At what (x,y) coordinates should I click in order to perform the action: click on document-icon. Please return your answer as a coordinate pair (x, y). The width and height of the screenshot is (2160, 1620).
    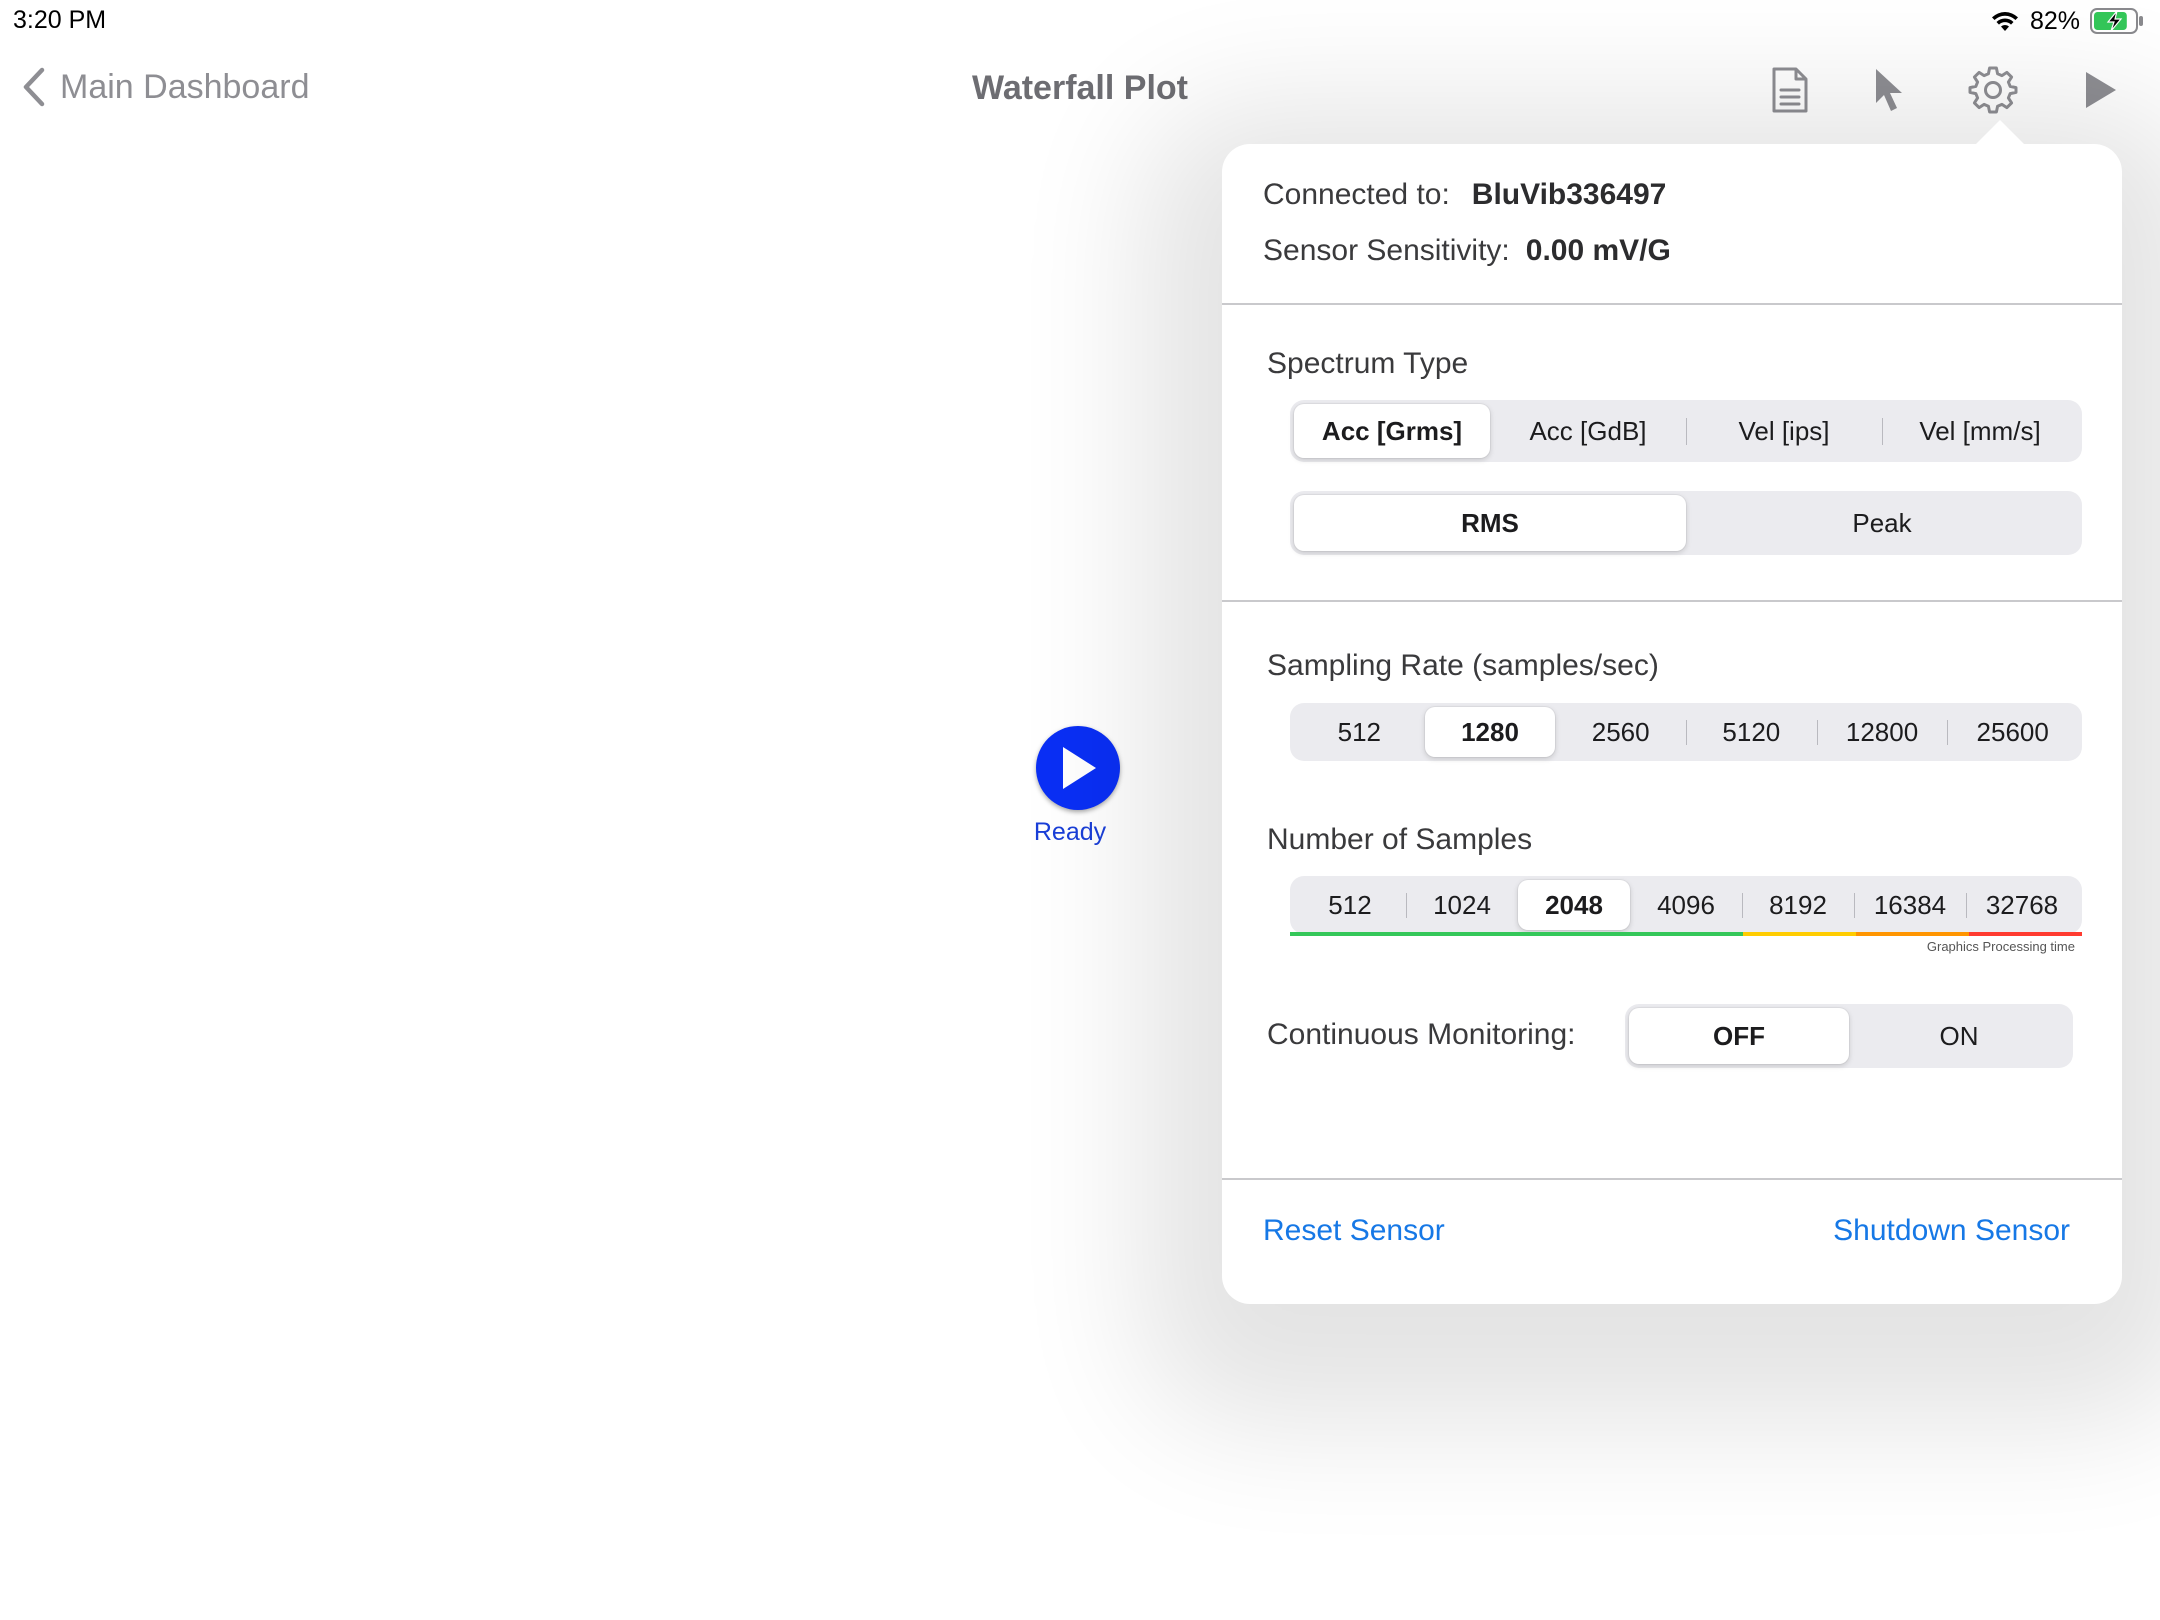
    Looking at the image, I should click on (1790, 90).